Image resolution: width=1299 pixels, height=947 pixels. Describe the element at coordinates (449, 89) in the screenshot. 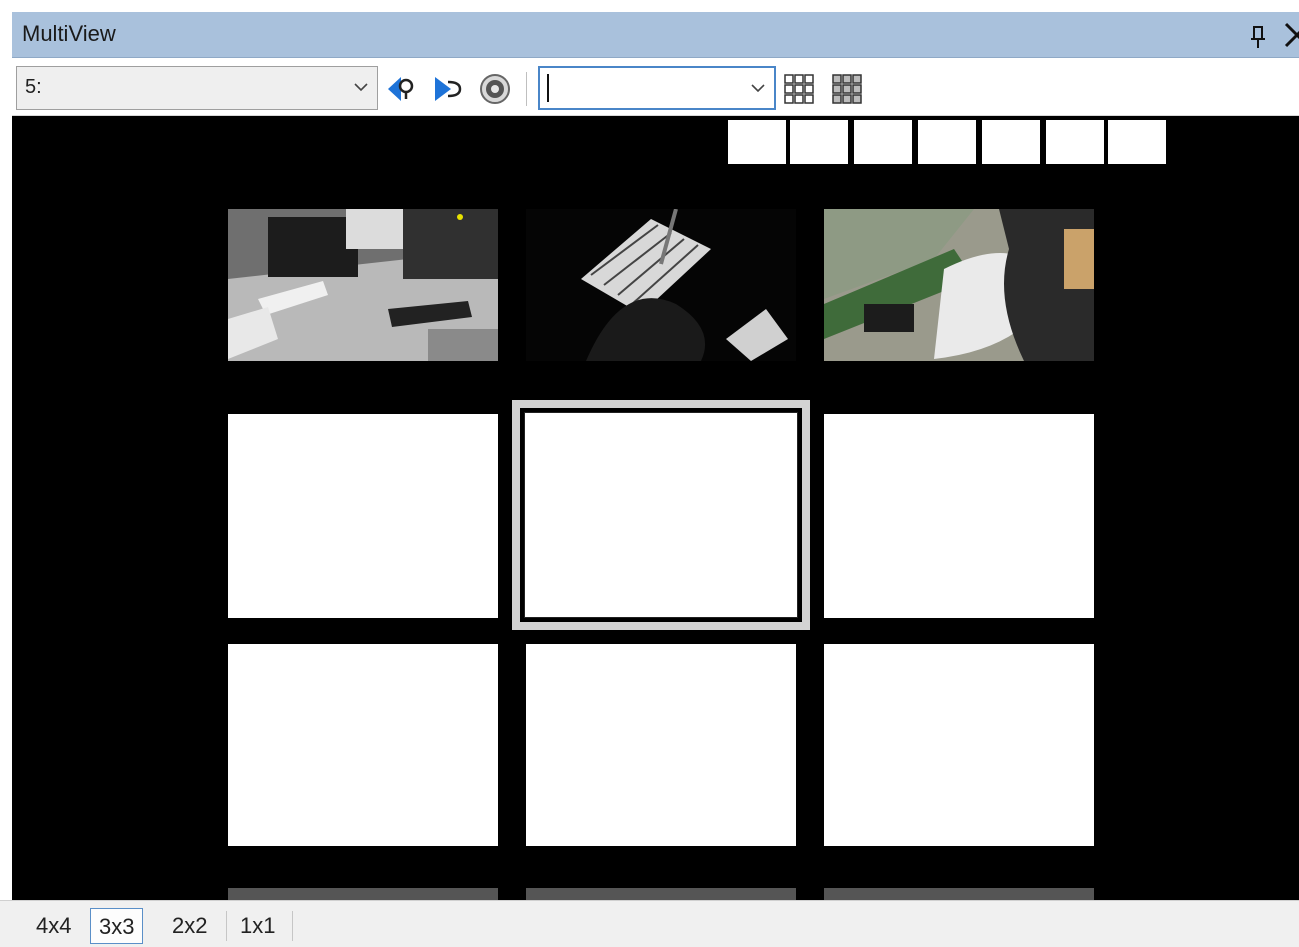

I see `next-view-icon` at that location.